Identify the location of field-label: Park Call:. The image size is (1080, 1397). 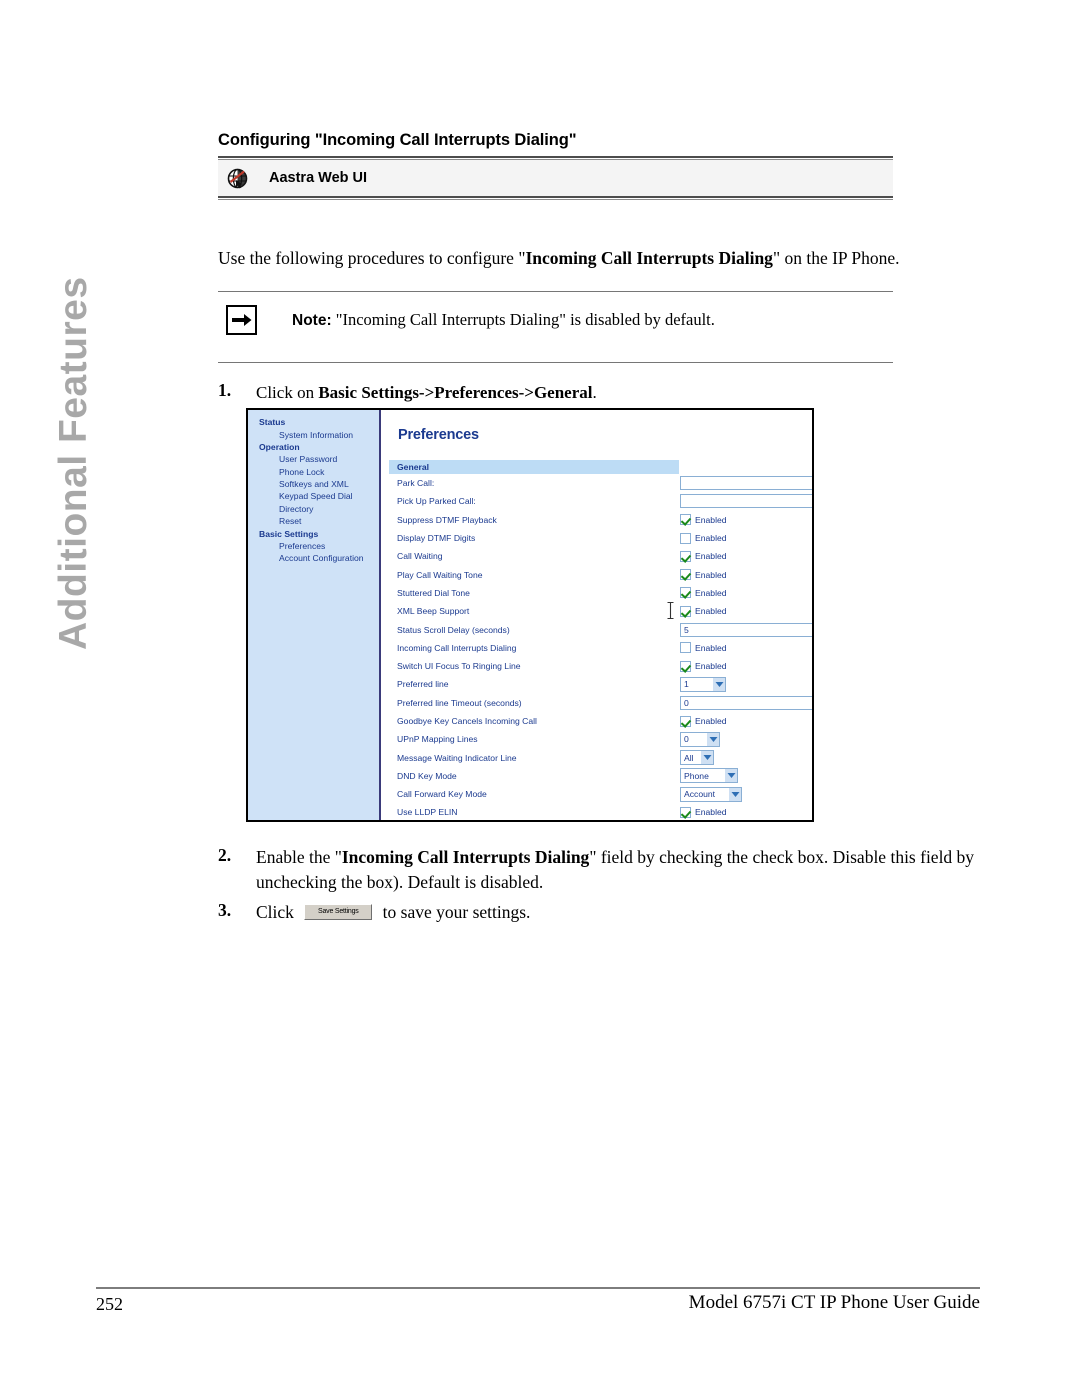
(416, 483).